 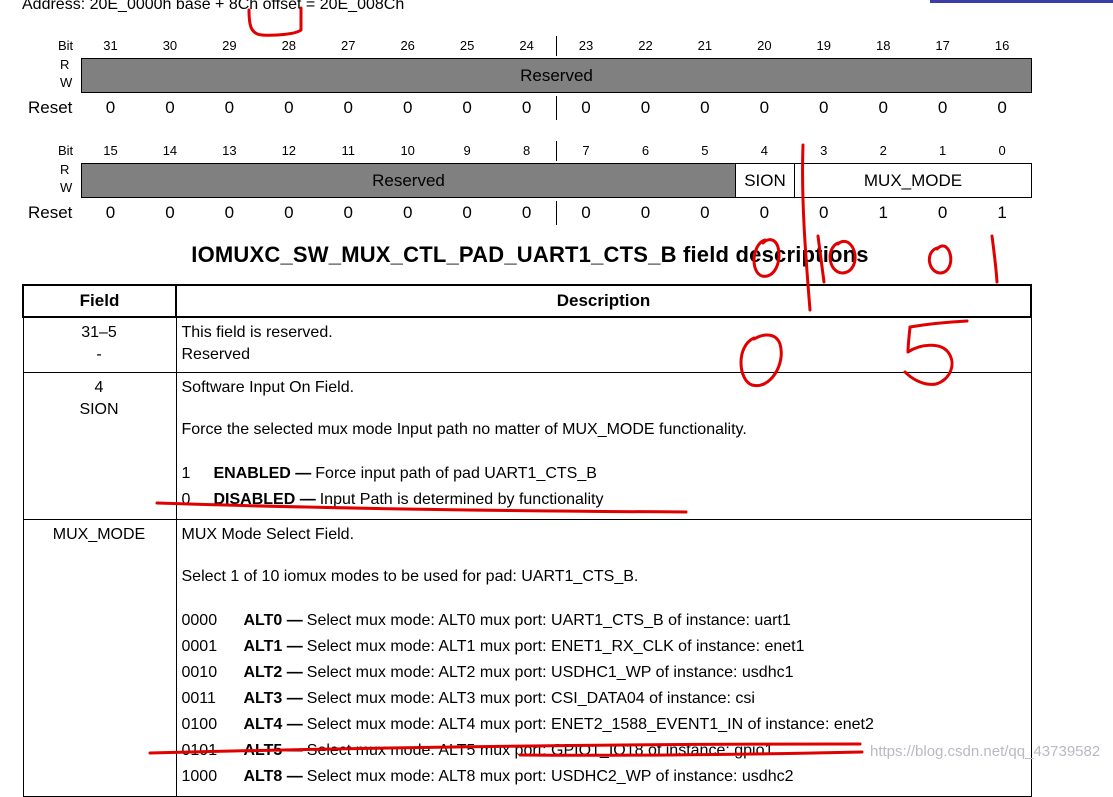 What do you see at coordinates (268, 387) in the screenshot?
I see `description-line: Software Input On Field.` at bounding box center [268, 387].